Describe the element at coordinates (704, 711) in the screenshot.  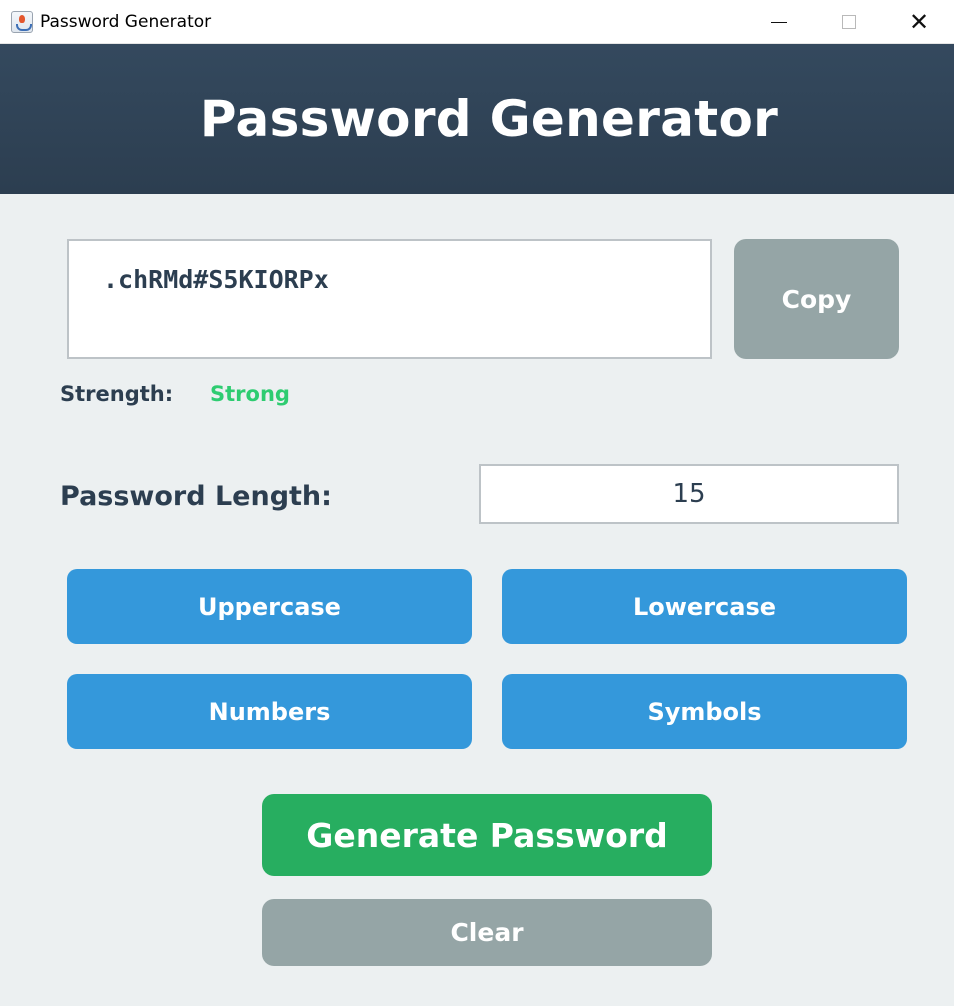
I see `symbols-toggle-button: Symbols` at that location.